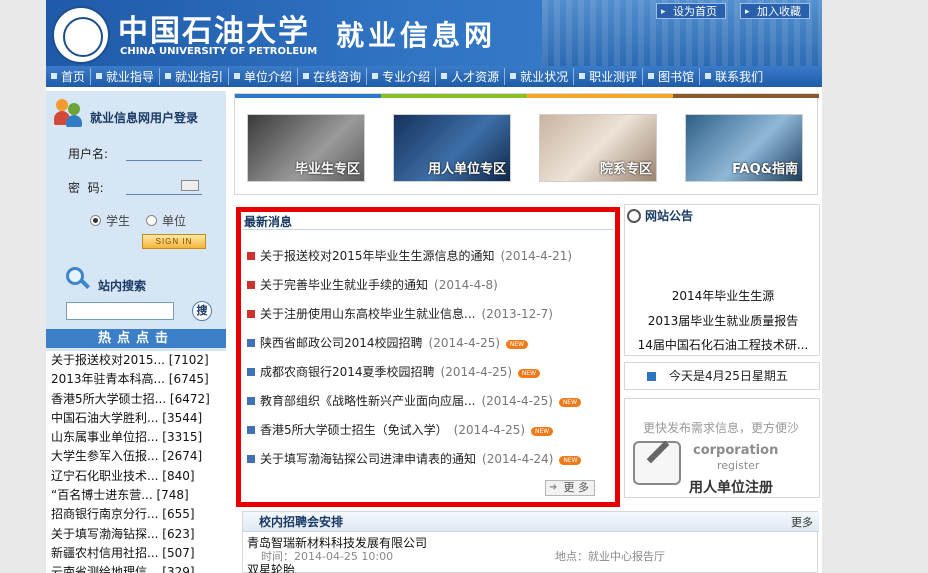 The image size is (928, 573). What do you see at coordinates (409, 256) in the screenshot?
I see `news-item: 关于报送校对2015年毕业生生源信息的通知 (2014-4-21)` at bounding box center [409, 256].